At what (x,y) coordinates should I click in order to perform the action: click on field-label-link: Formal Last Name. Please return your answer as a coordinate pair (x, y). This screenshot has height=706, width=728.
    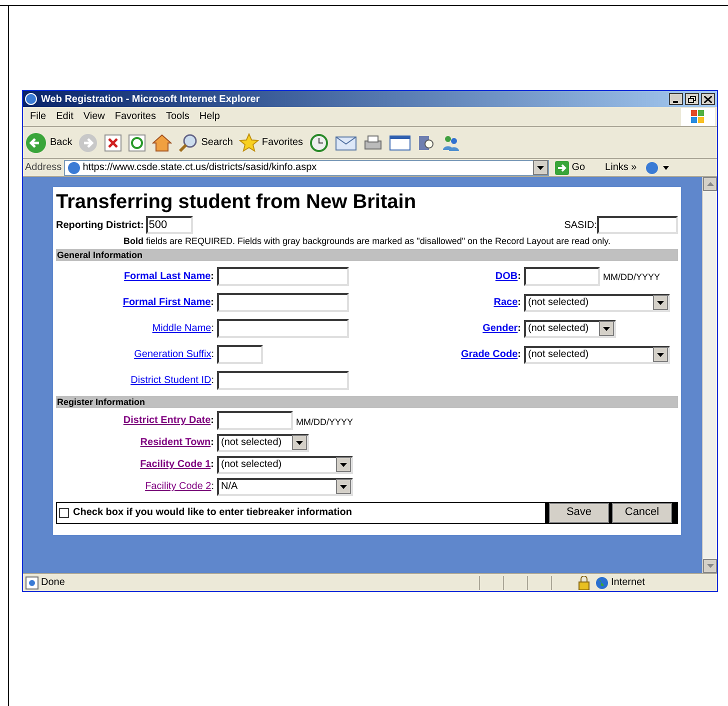
    Looking at the image, I should click on (167, 276).